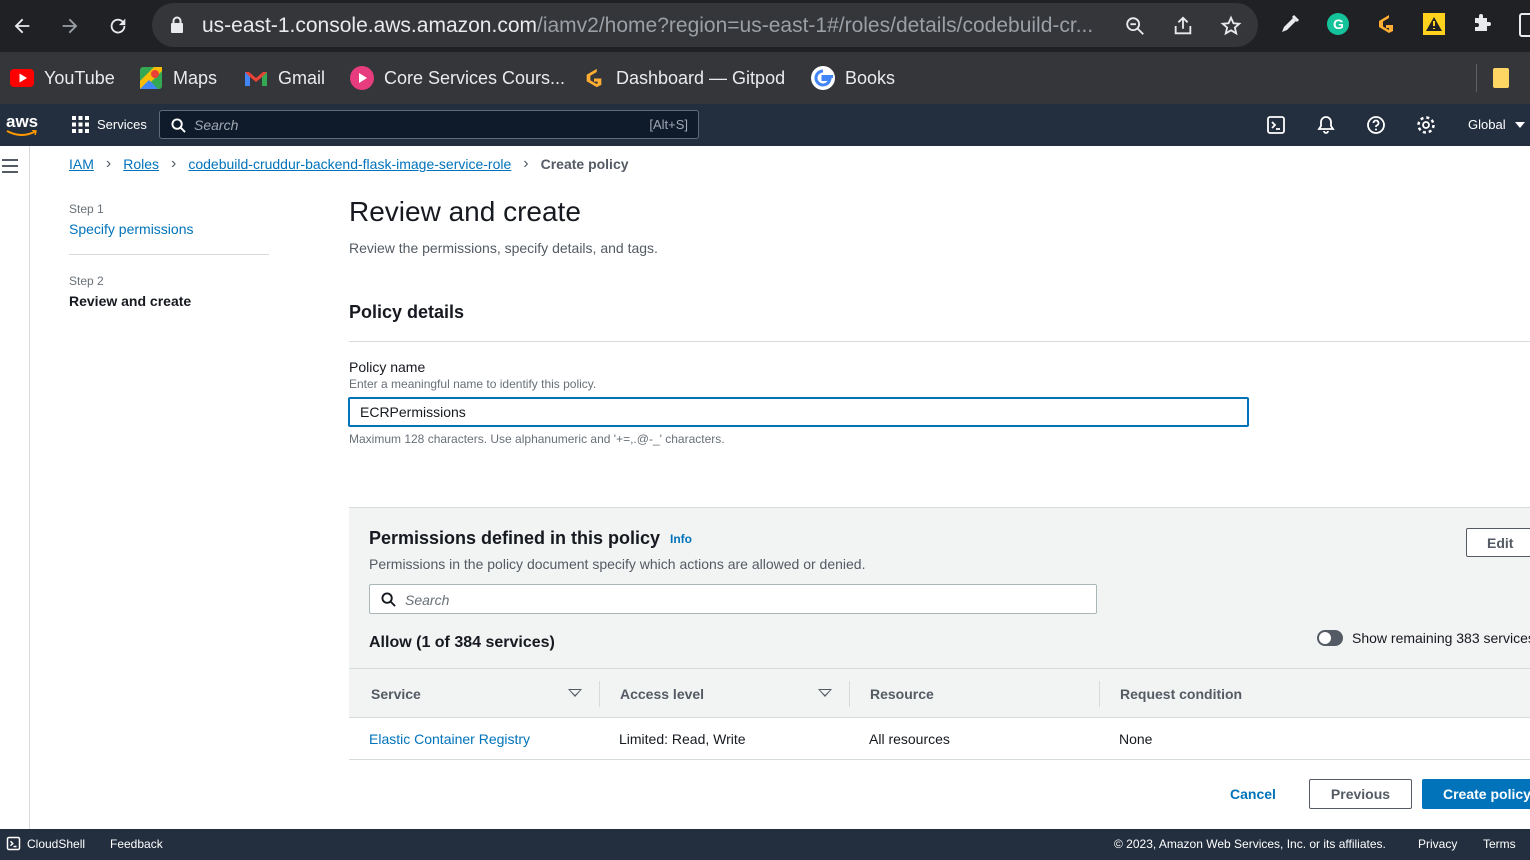 The height and width of the screenshot is (860, 1530). I want to click on aws-logo: aws, so click(22, 124).